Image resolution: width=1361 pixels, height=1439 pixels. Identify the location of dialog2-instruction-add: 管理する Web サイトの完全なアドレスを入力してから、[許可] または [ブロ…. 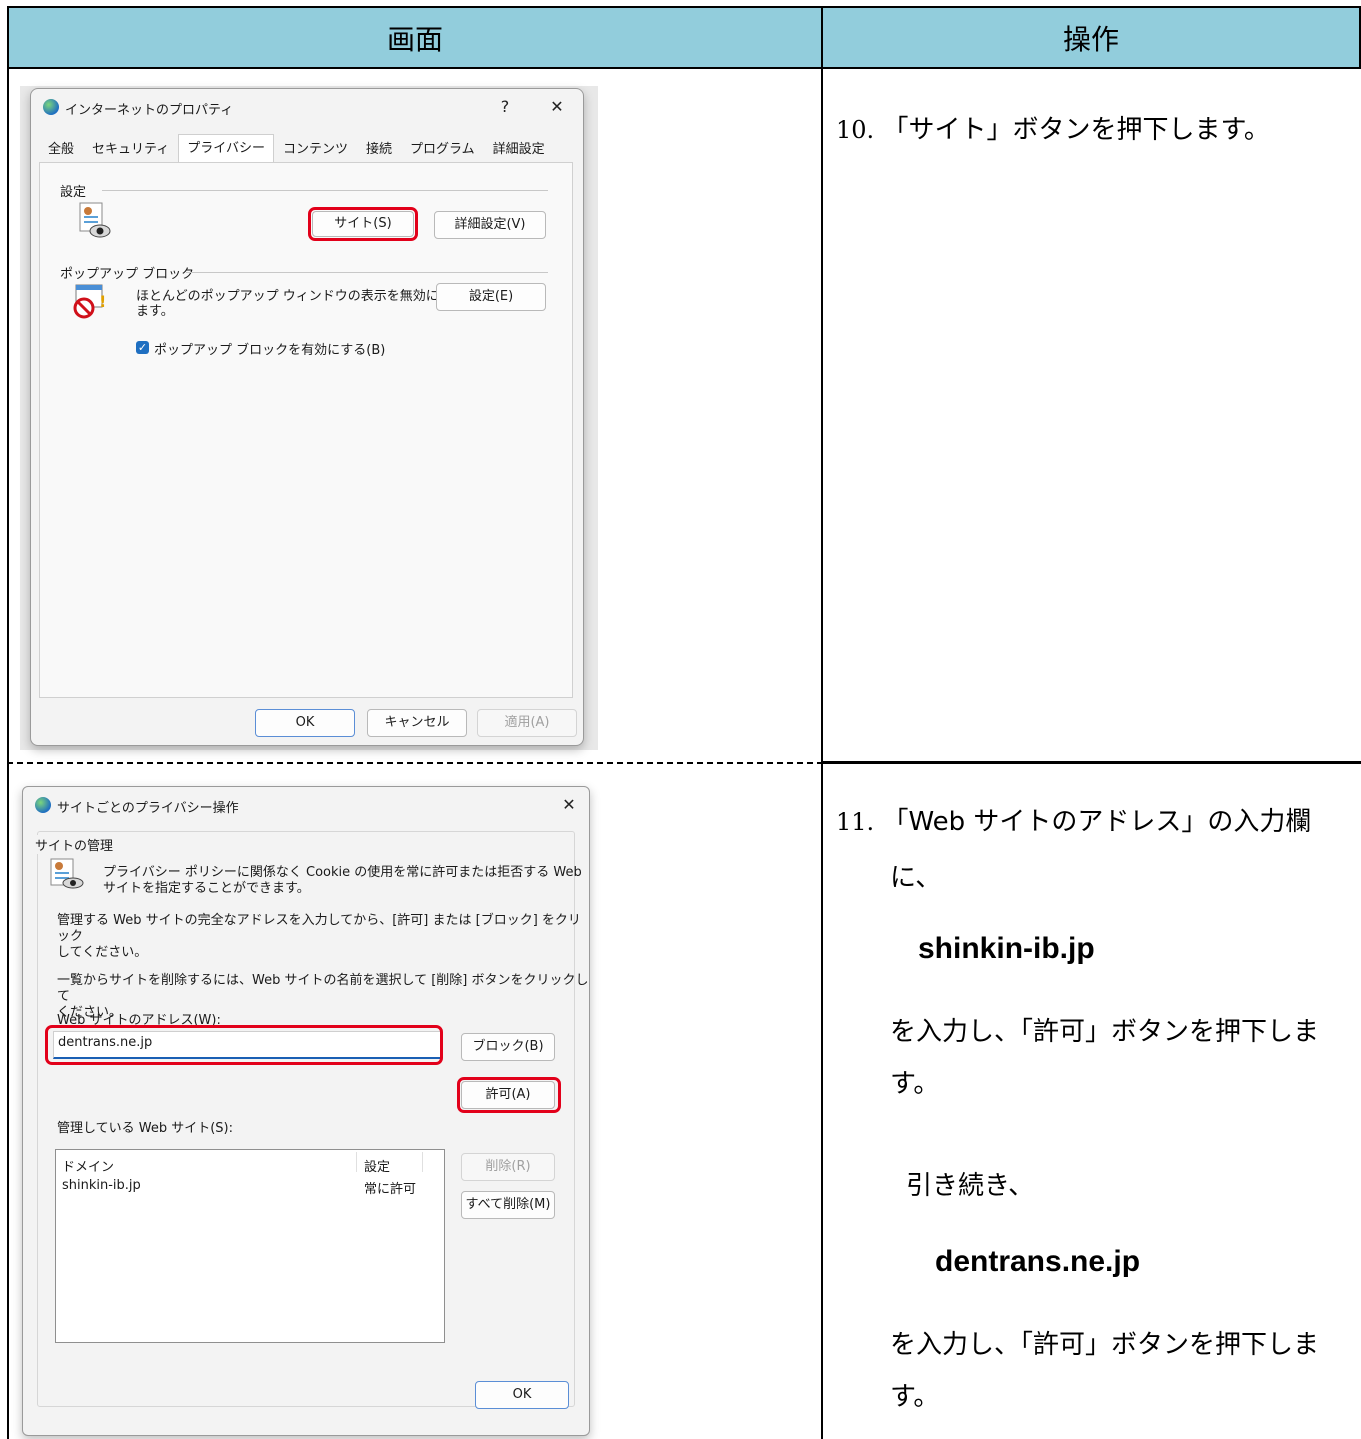
(323, 937).